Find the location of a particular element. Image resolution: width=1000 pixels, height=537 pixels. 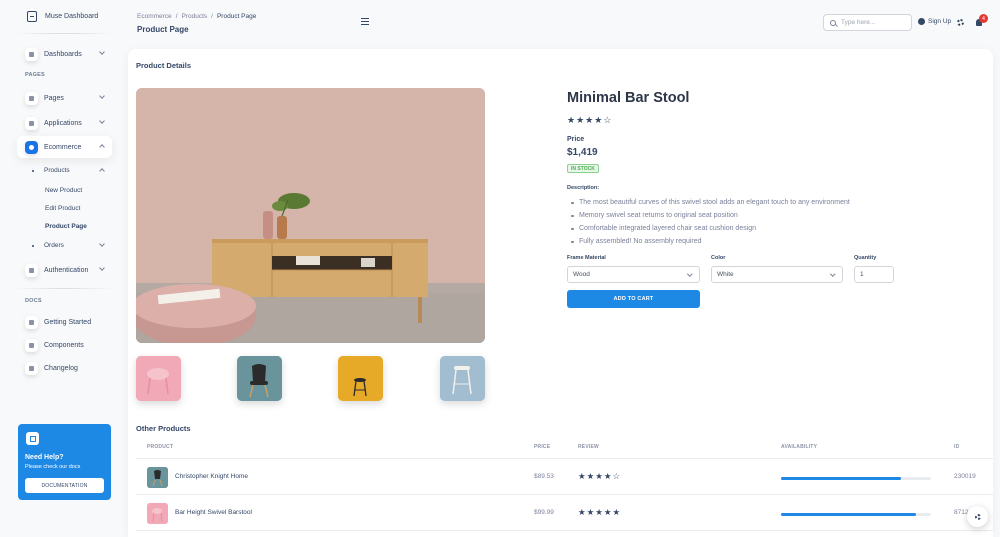

sidebar-item-label: Components is located at coordinates (64, 345).